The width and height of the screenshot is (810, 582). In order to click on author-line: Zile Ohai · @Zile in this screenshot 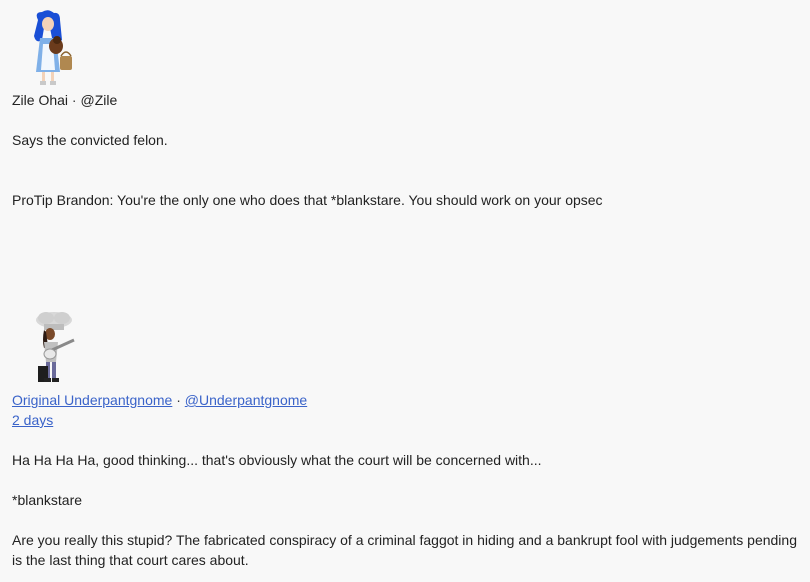, I will do `click(64, 100)`.